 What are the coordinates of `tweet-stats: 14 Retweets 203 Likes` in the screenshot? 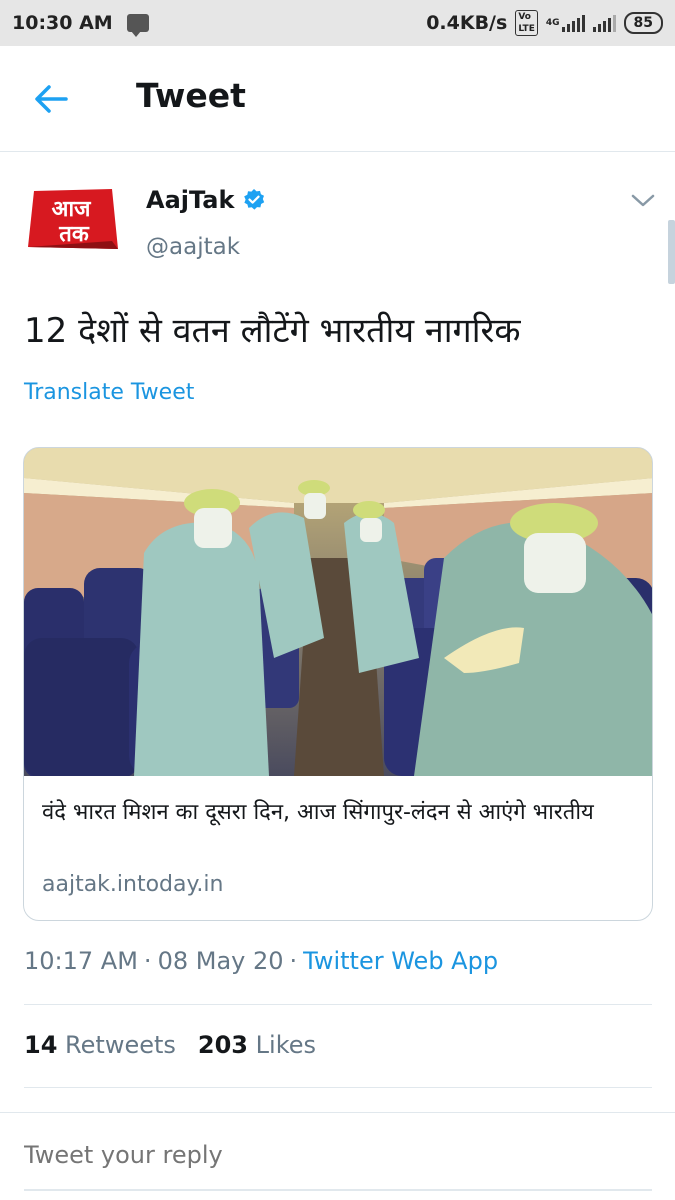 It's located at (170, 1045).